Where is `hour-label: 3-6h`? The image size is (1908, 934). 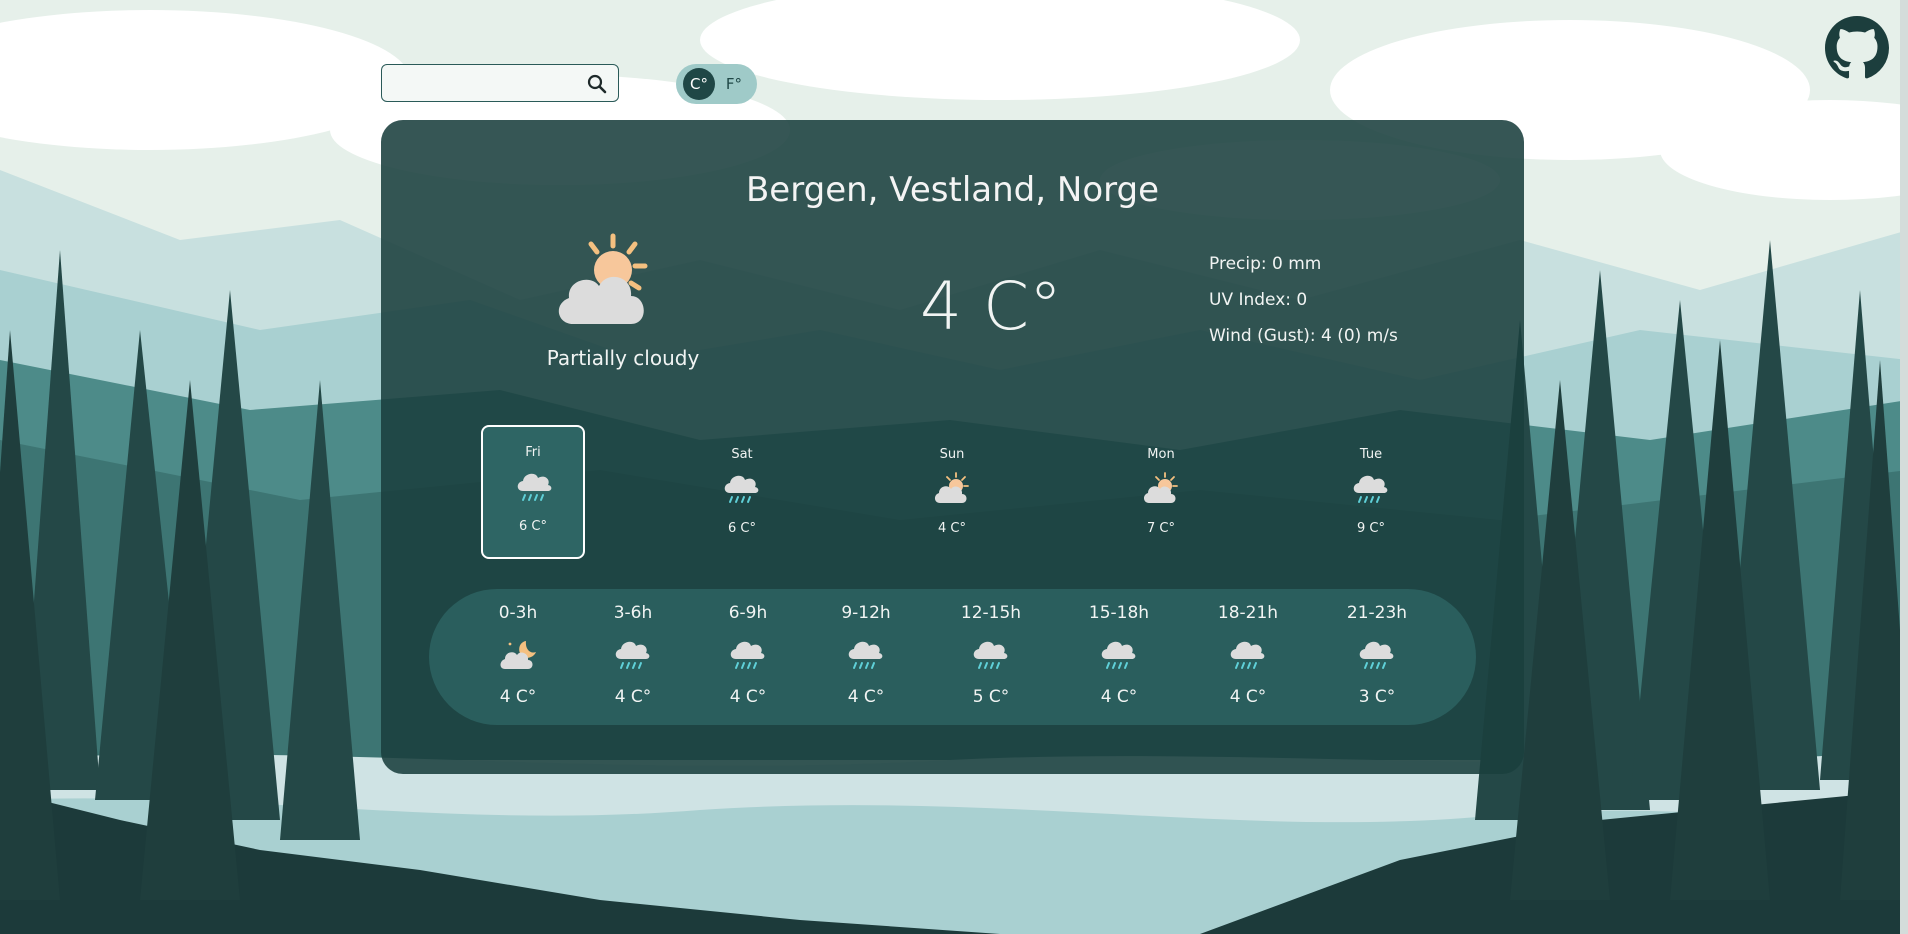
hour-label: 3-6h is located at coordinates (633, 613).